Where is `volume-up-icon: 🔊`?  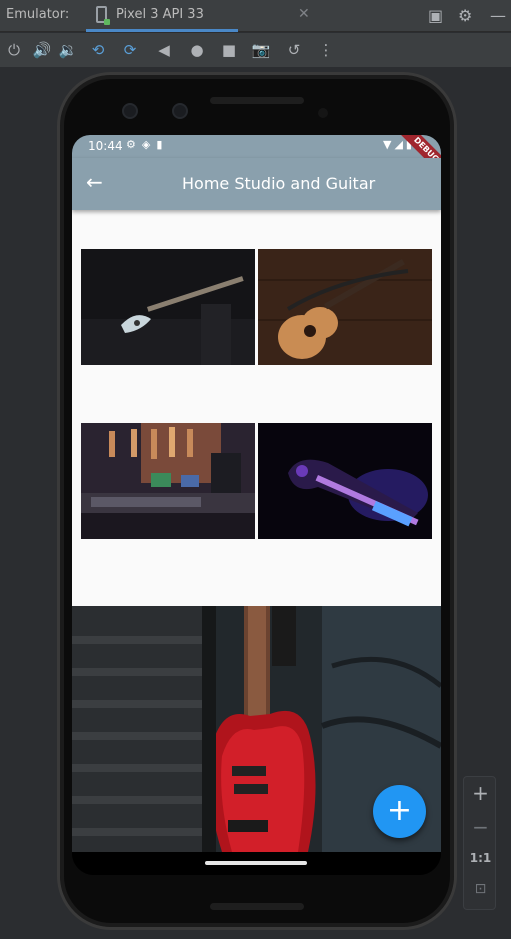
volume-up-icon: 🔊 is located at coordinates (42, 50).